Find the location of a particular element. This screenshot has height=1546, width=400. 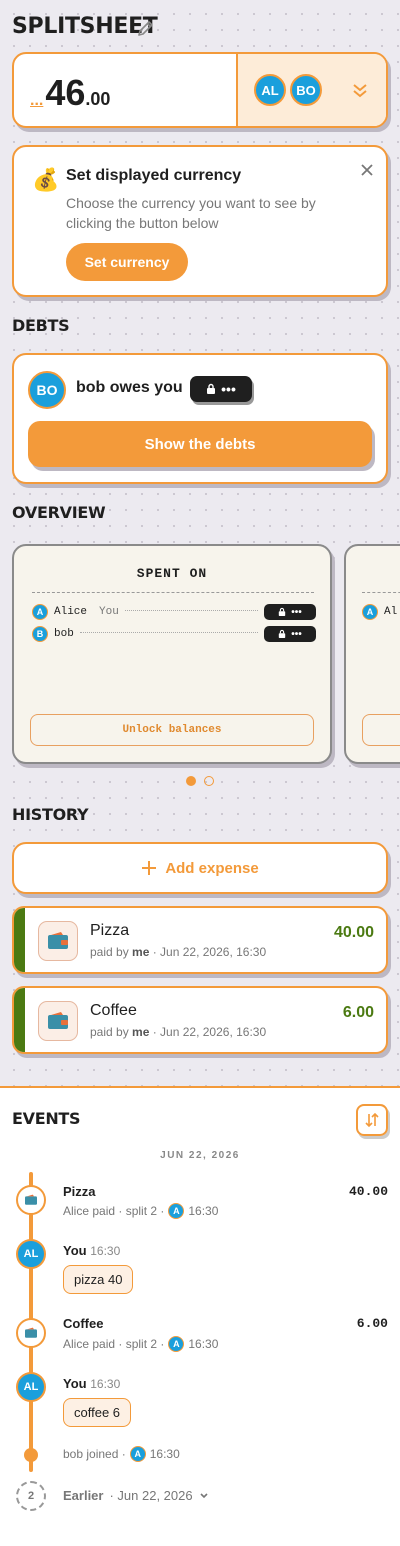

expense-amount: 6.00 is located at coordinates (358, 1012).